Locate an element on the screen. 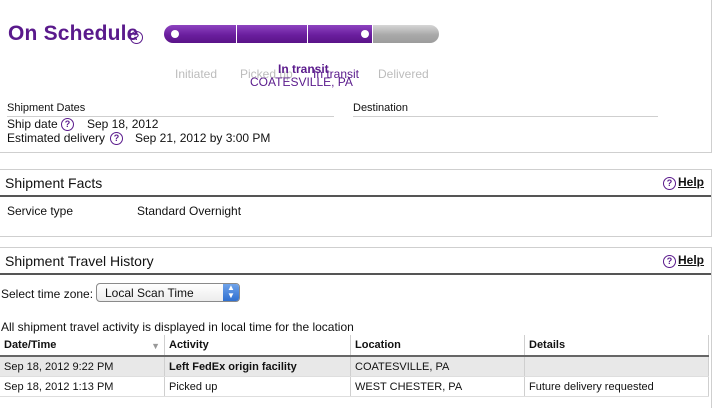 The height and width of the screenshot is (408, 718). shipment-dates-heading: Shipment Dates is located at coordinates (46, 108).